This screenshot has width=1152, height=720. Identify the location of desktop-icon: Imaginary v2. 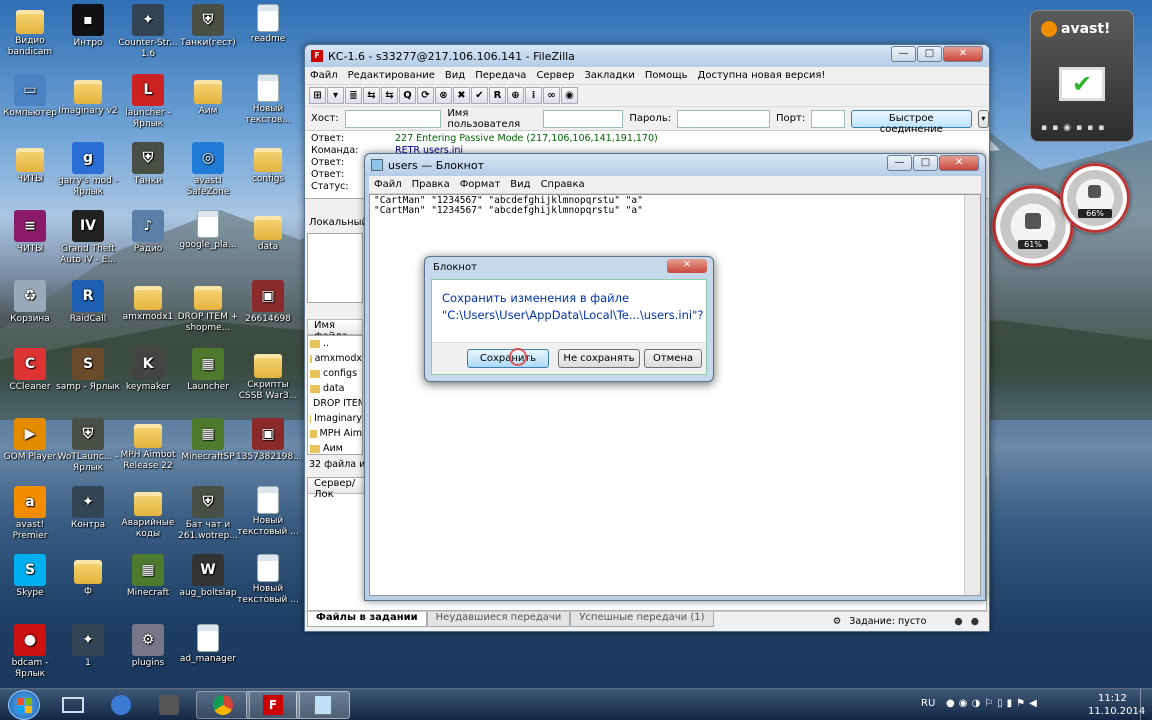
(88, 95).